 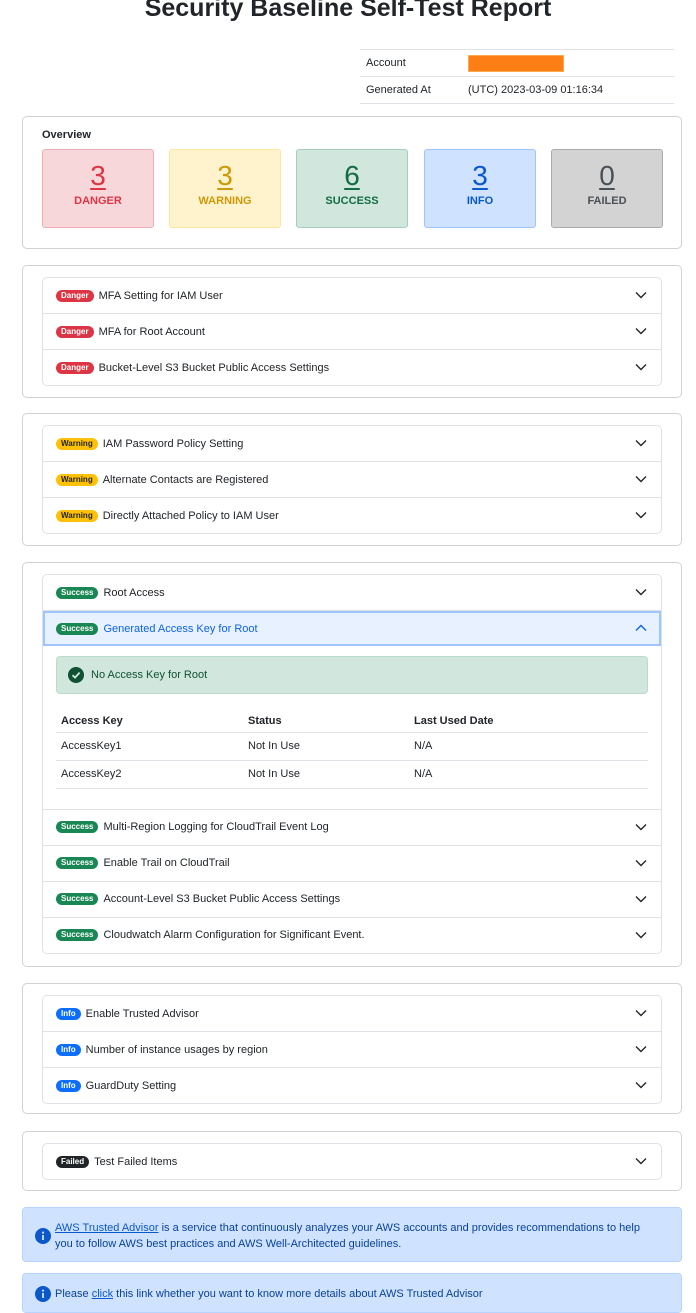 I want to click on accordion-item: Success Root Access, so click(x=352, y=593).